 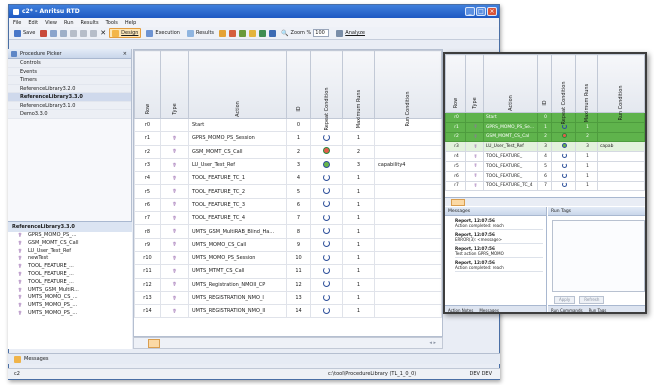 I want to click on run-tags-box, so click(x=598, y=256).